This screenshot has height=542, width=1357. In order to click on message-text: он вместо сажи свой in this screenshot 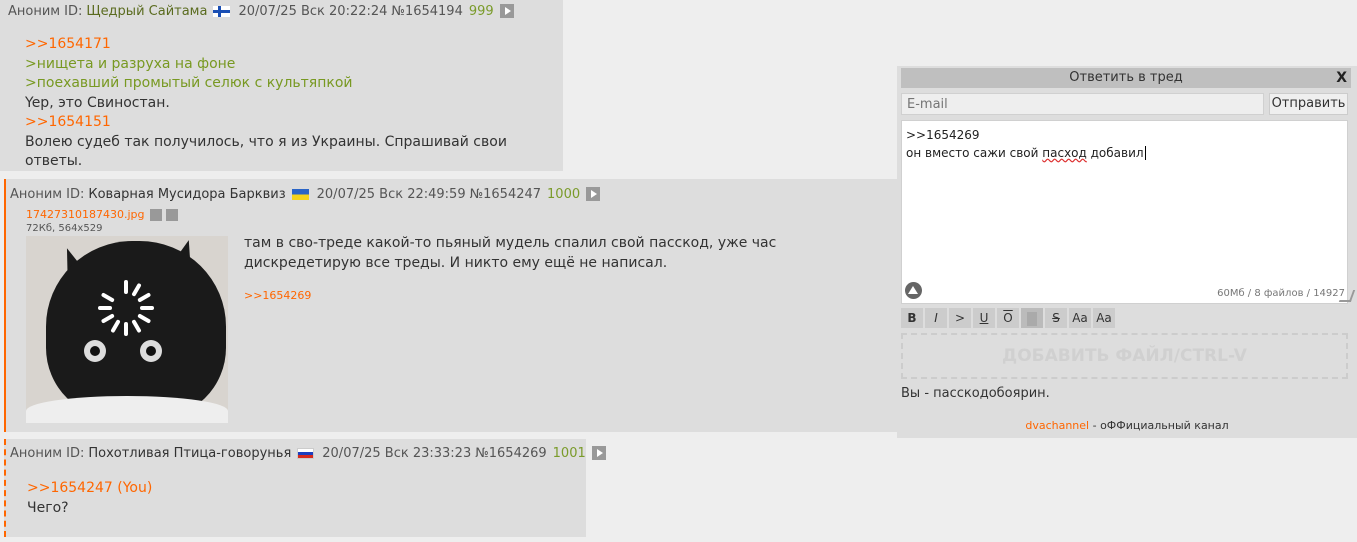, I will do `click(974, 153)`.